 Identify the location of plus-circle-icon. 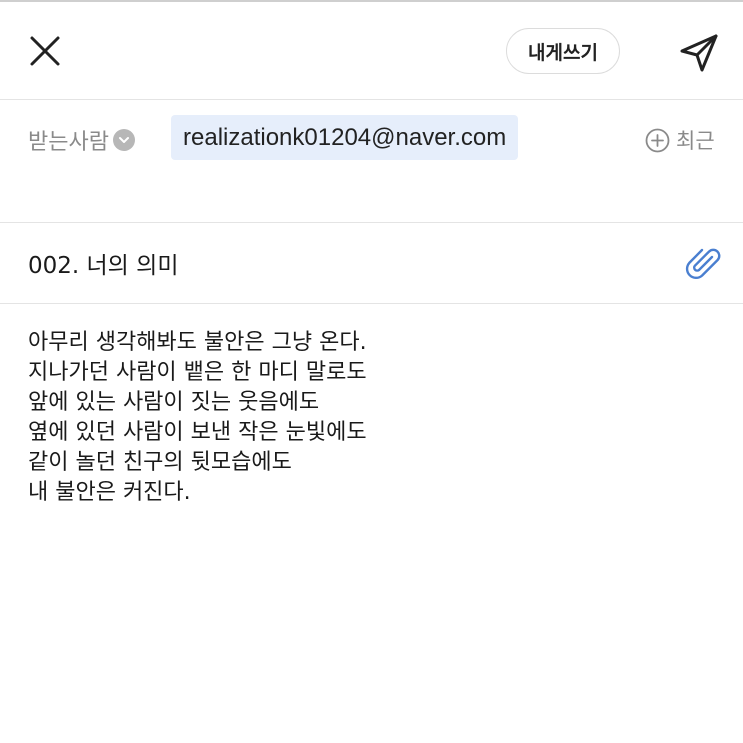
(657, 140).